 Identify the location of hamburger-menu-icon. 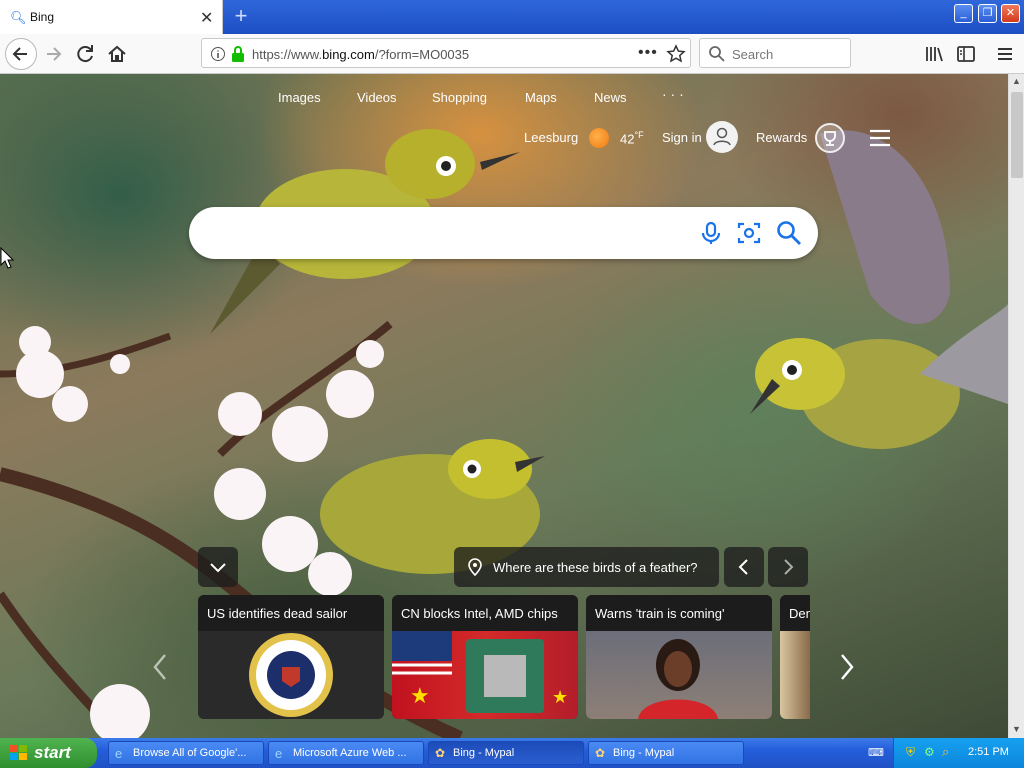
(1005, 54).